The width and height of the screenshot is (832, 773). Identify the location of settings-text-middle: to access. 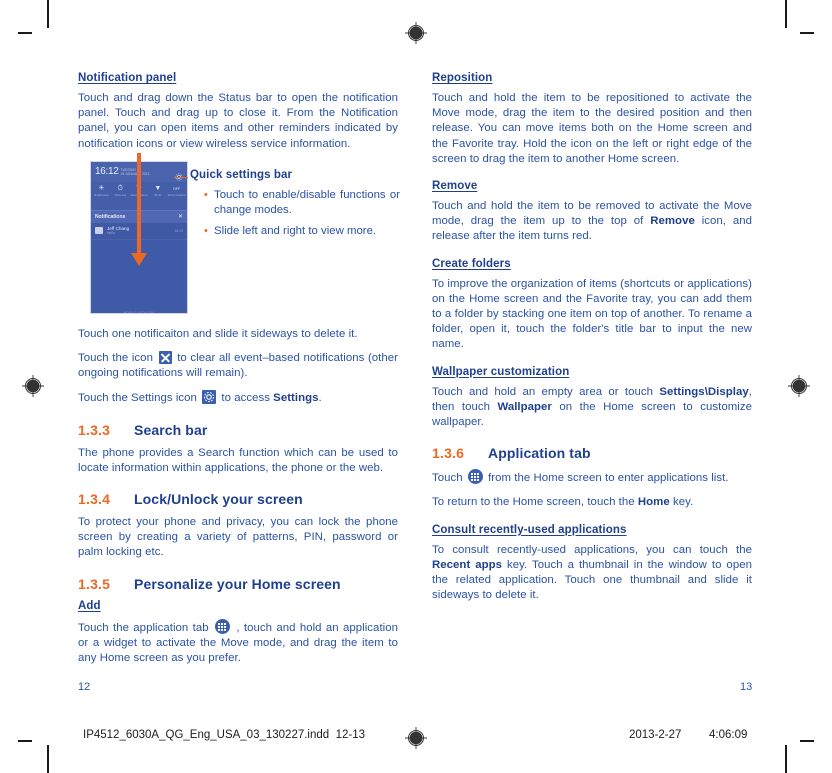
(245, 398).